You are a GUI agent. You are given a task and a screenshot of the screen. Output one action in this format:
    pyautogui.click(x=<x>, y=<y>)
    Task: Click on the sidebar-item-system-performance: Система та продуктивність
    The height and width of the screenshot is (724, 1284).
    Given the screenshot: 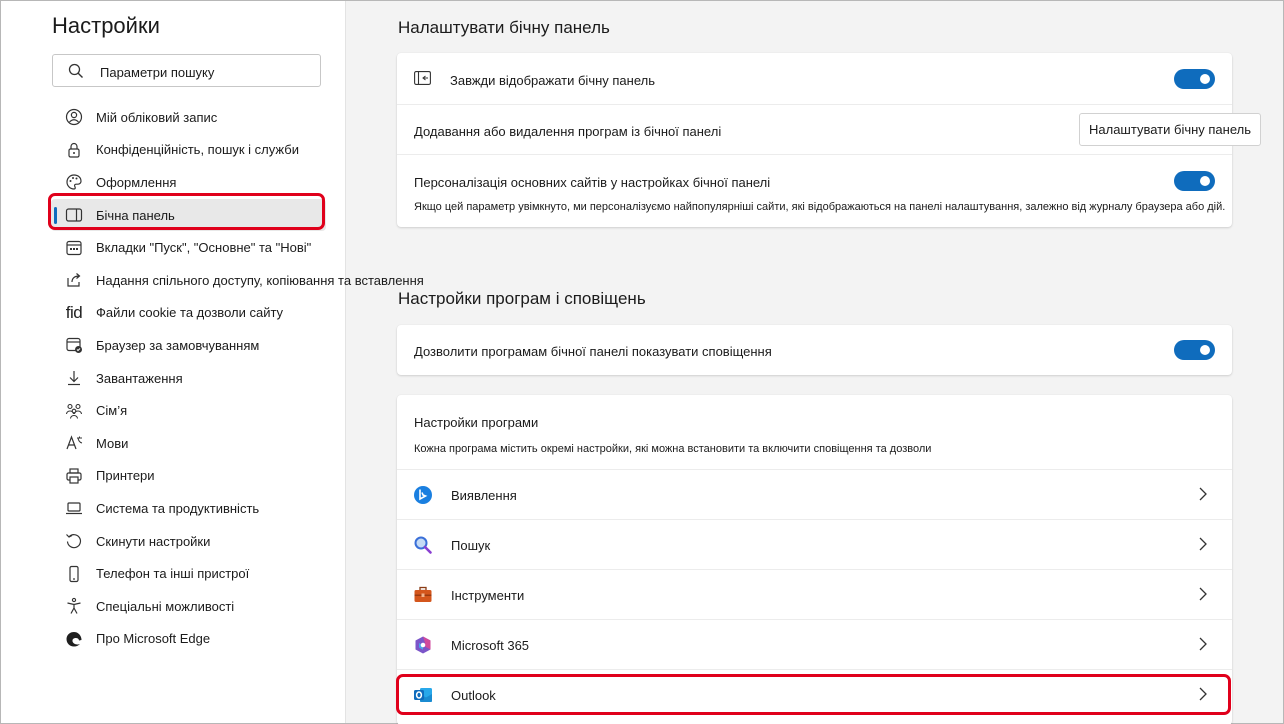 What is the action you would take?
    pyautogui.click(x=188, y=508)
    